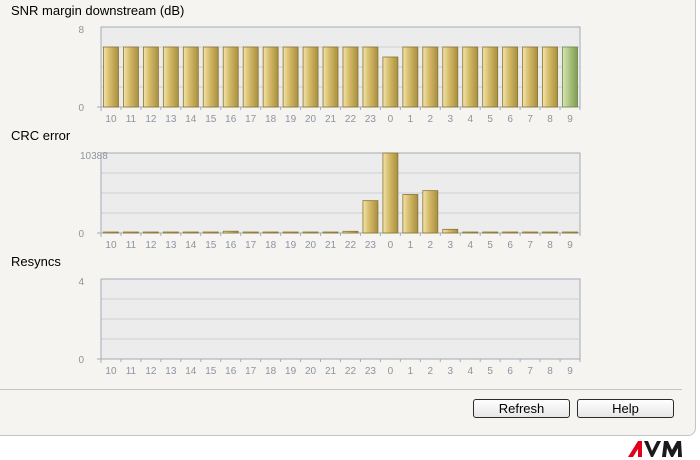 This screenshot has height=460, width=700. Describe the element at coordinates (81, 30) in the screenshot. I see `y-tick-label: 8` at that location.